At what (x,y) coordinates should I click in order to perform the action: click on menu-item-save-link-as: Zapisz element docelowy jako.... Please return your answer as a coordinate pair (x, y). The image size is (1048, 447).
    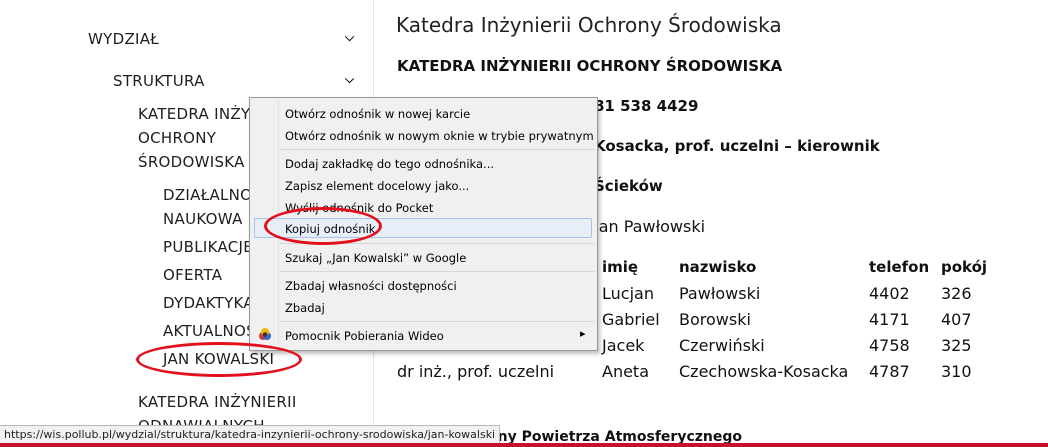
    Looking at the image, I should click on (377, 186).